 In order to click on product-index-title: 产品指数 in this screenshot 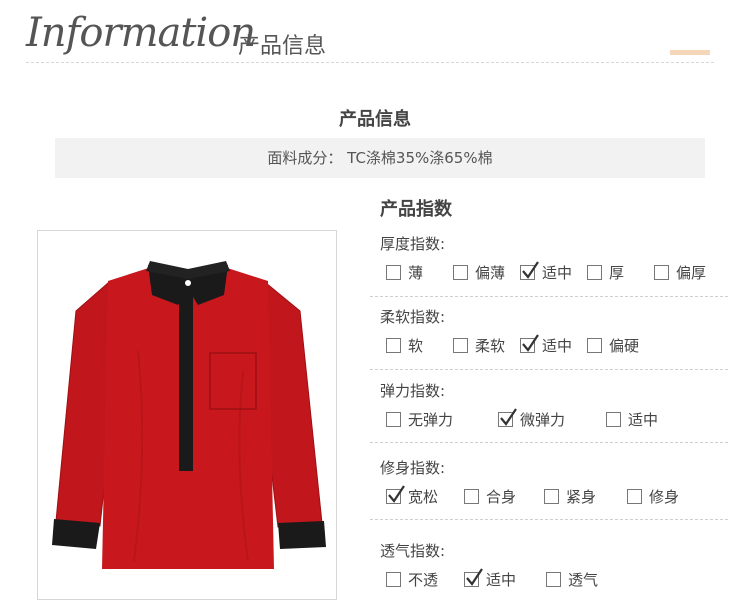, I will do `click(416, 209)`.